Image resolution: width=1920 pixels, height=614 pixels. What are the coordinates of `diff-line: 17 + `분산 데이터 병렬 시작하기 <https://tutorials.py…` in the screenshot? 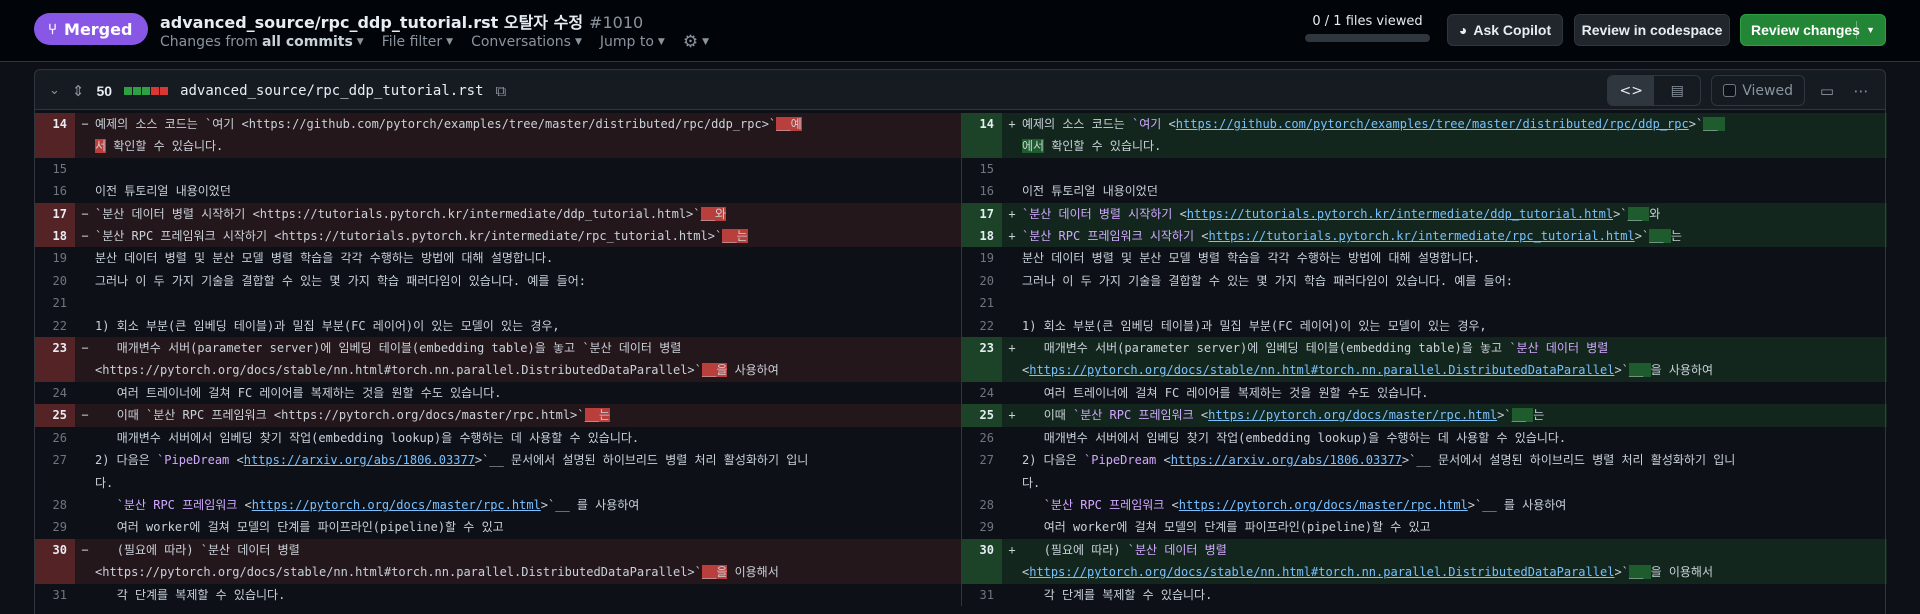 It's located at (1424, 214).